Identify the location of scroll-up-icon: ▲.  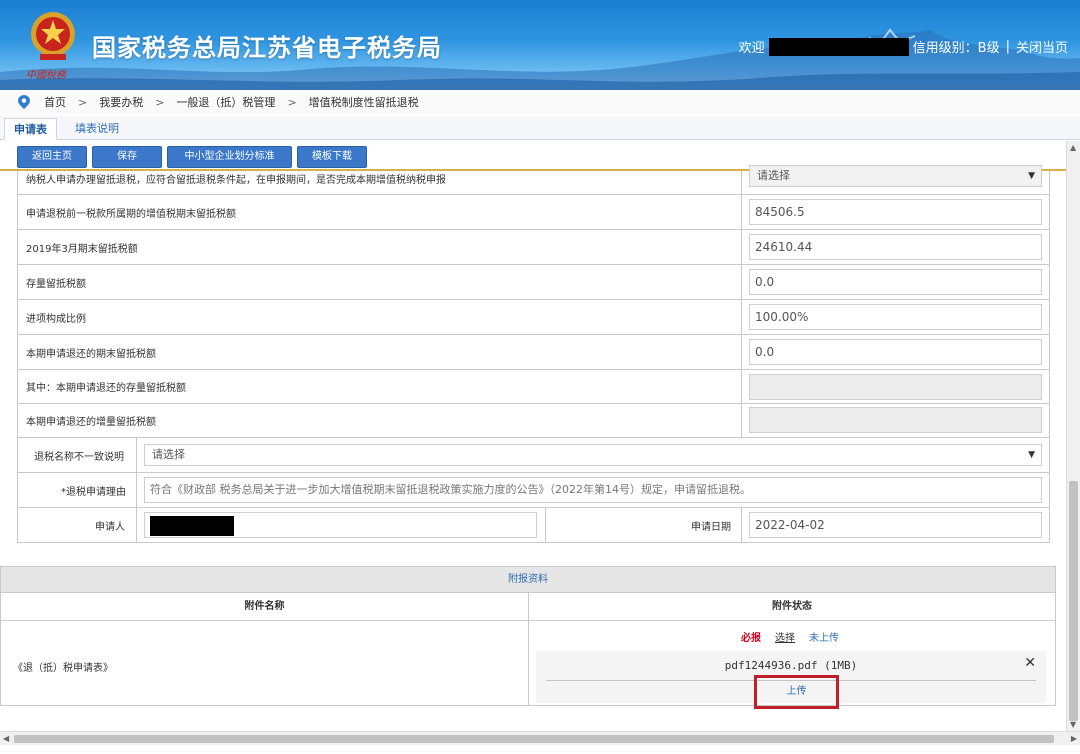
(1073, 147).